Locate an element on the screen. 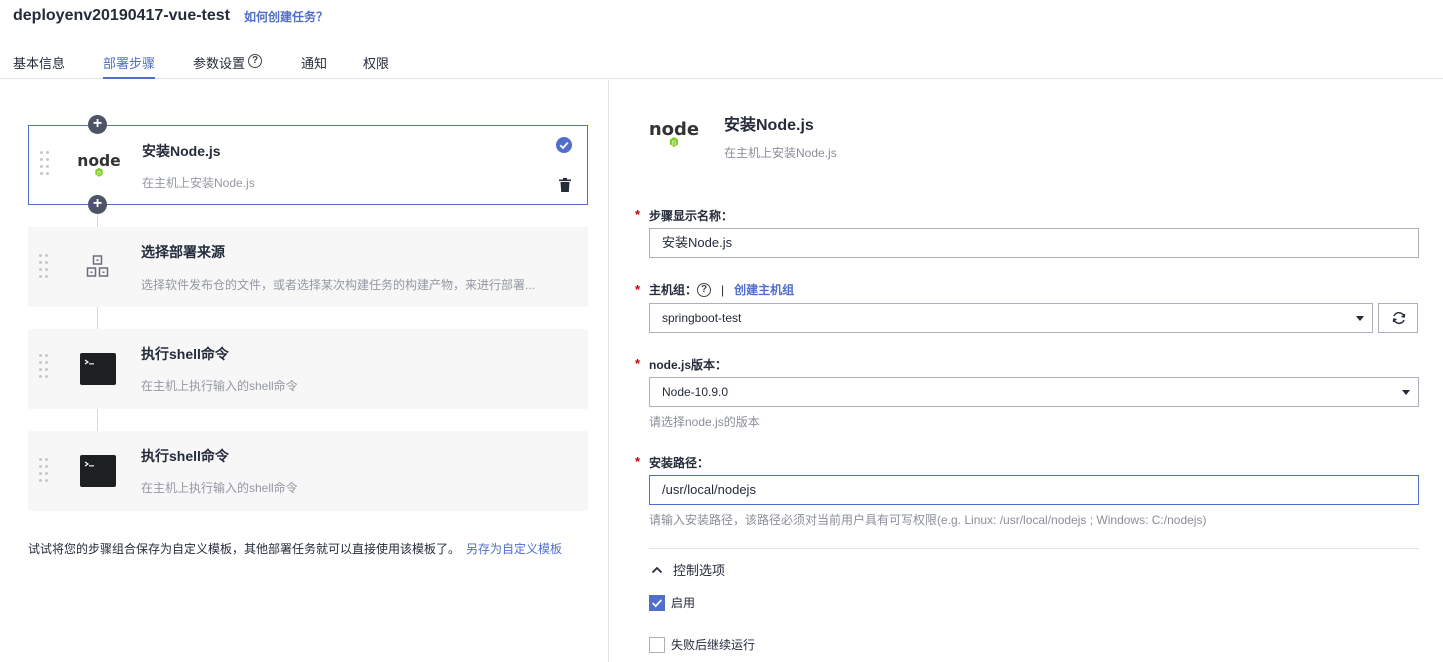  host-group-value: springboot-test is located at coordinates (702, 318).